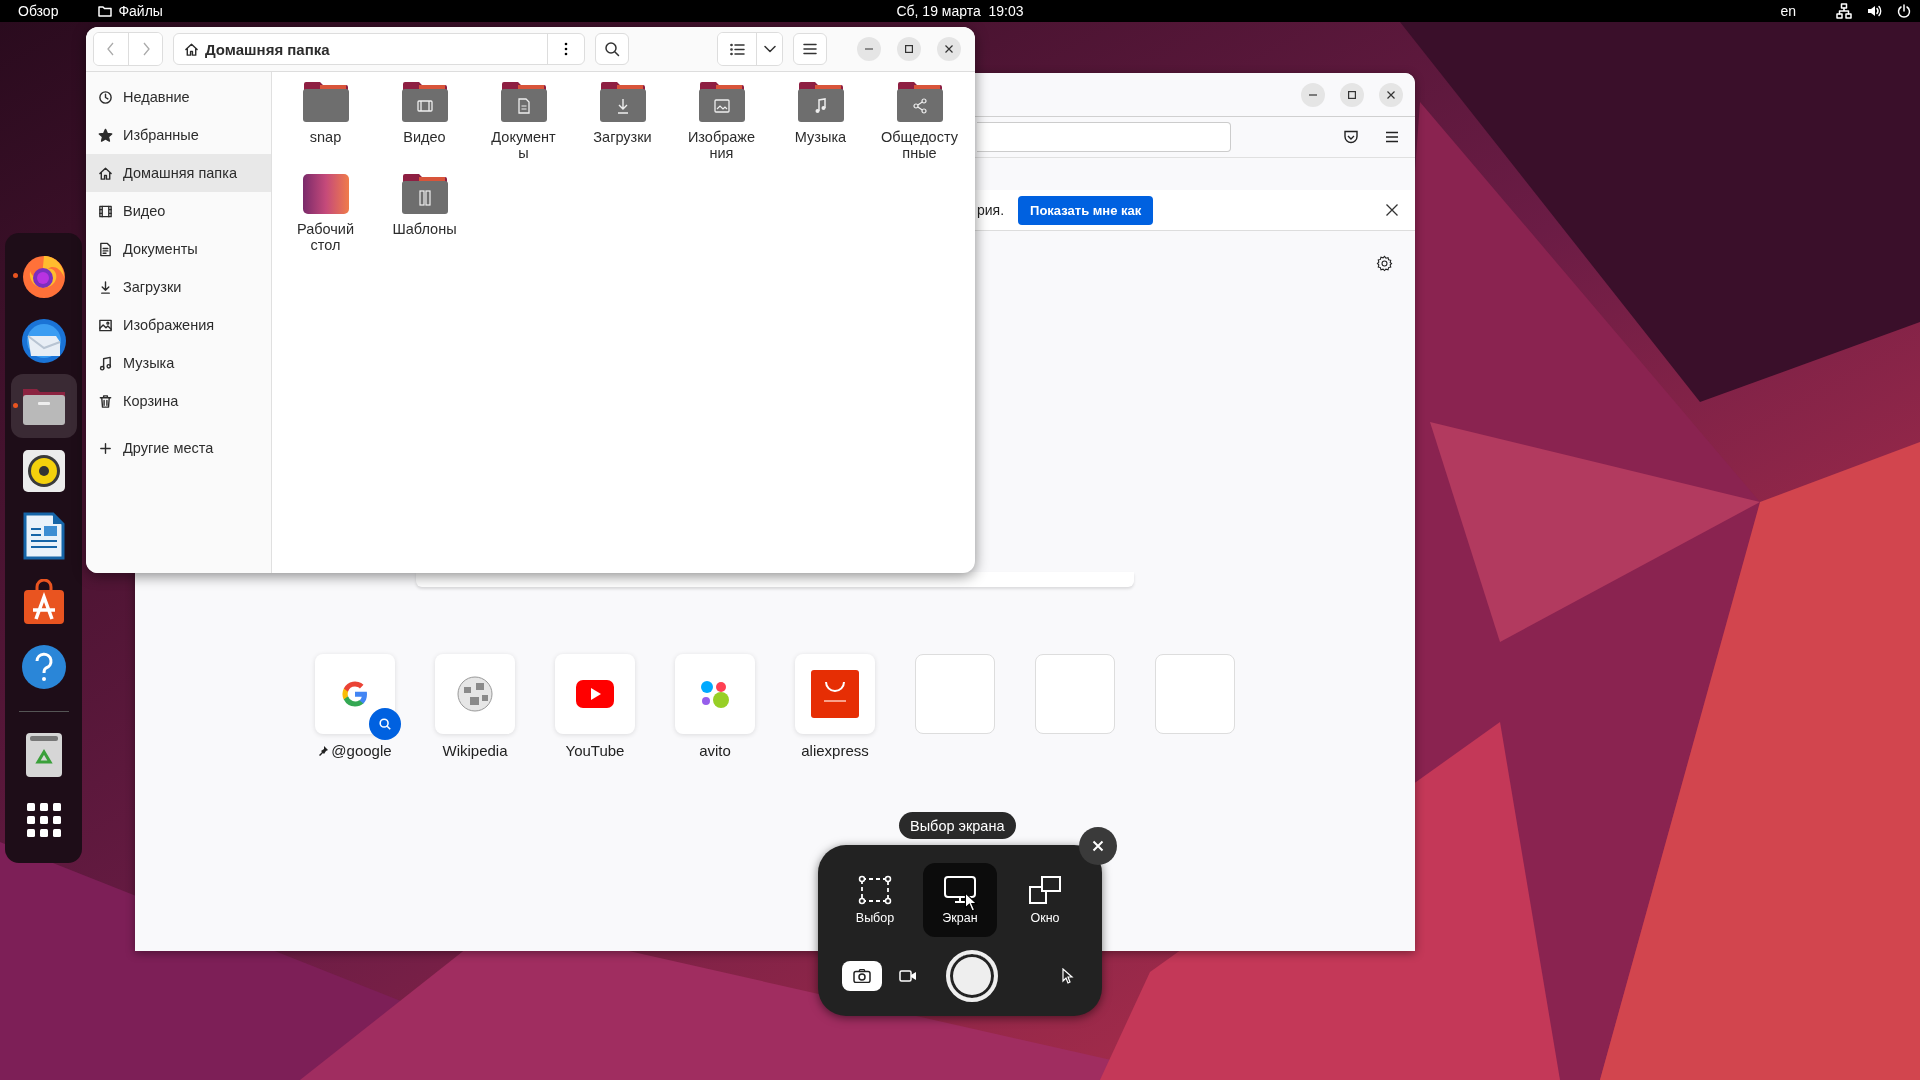 This screenshot has width=1920, height=1080. Describe the element at coordinates (178, 173) in the screenshot. I see `sidebar-item: Домашняя папка` at that location.